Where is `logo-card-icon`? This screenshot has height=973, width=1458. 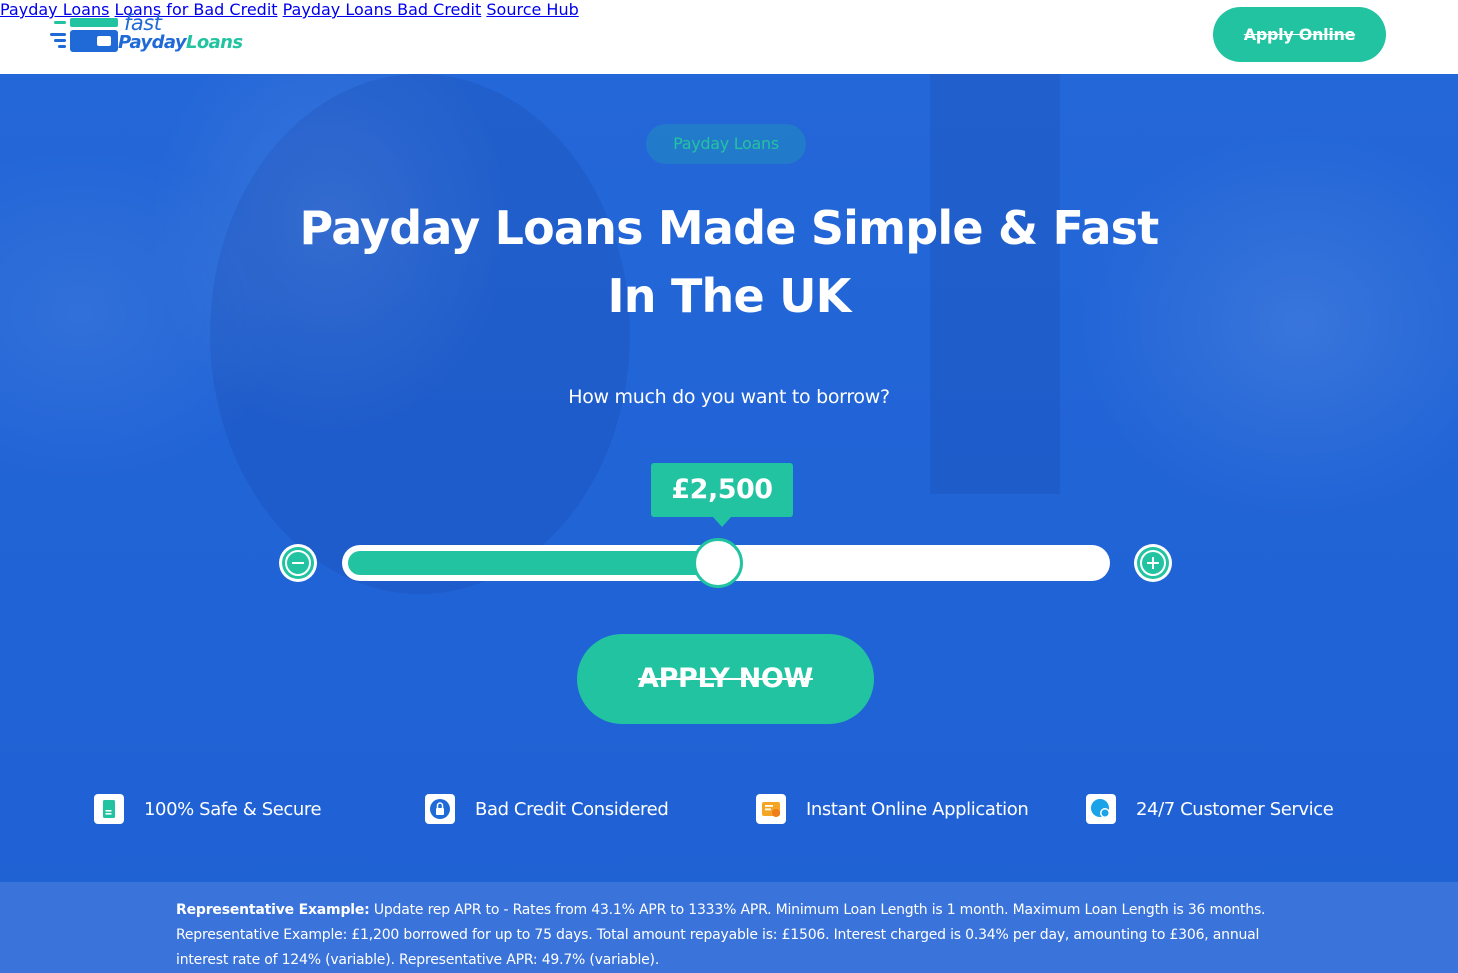 logo-card-icon is located at coordinates (84, 35).